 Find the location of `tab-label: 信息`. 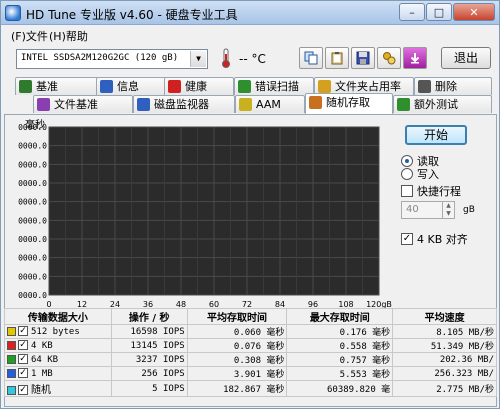

tab-label: 信息 is located at coordinates (128, 86).